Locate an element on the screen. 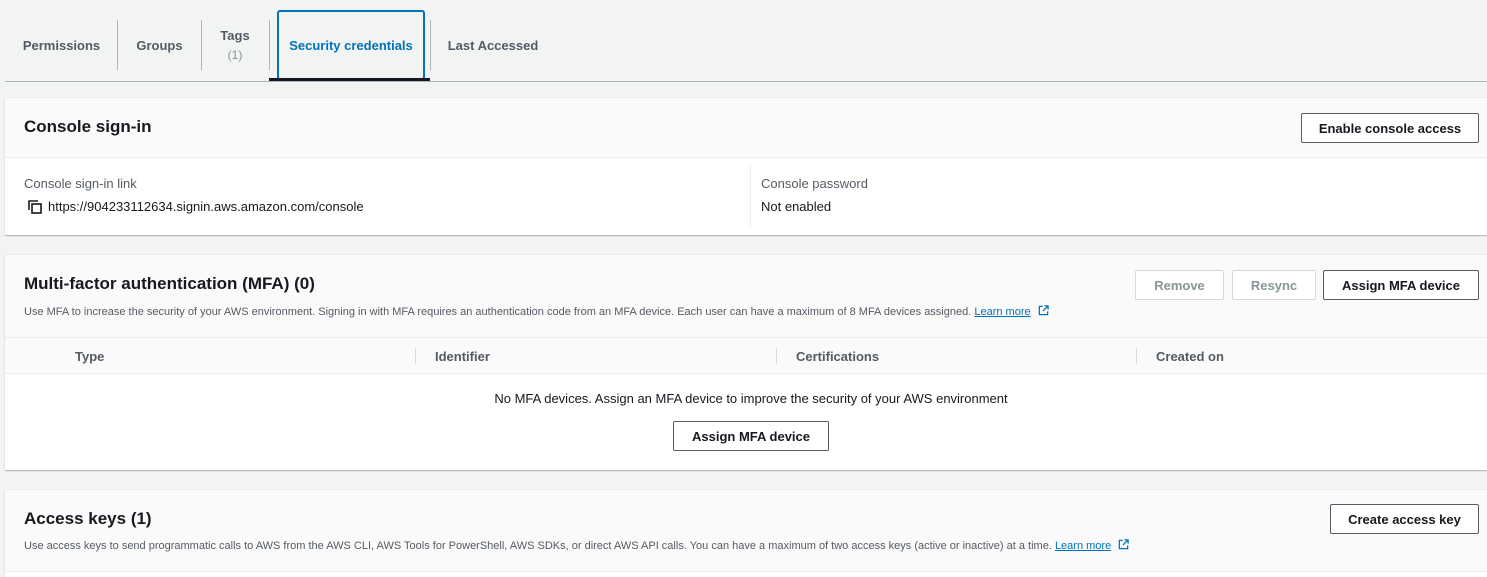 Image resolution: width=1487 pixels, height=577 pixels. tab-divider is located at coordinates (269, 45).